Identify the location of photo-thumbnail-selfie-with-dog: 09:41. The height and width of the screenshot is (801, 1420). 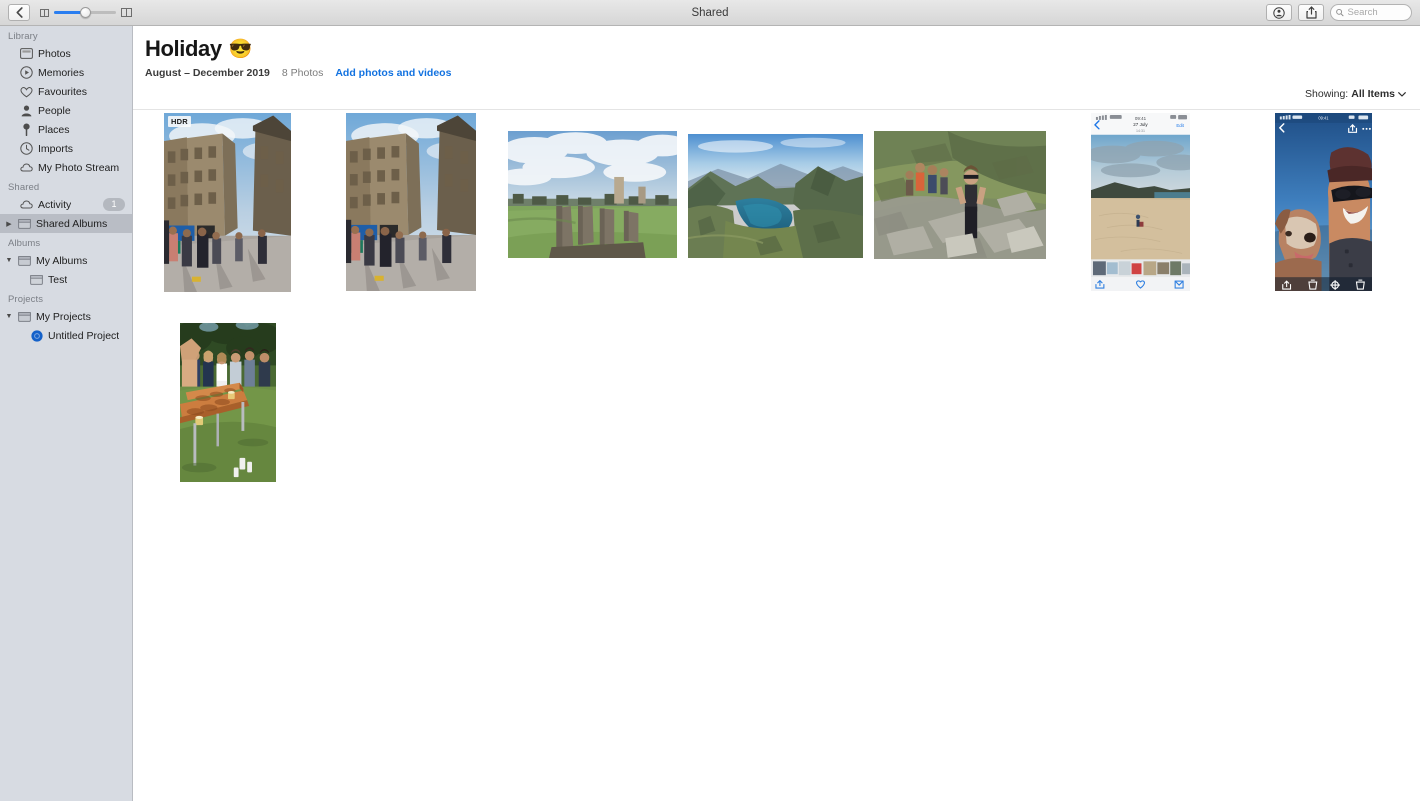
(1323, 202).